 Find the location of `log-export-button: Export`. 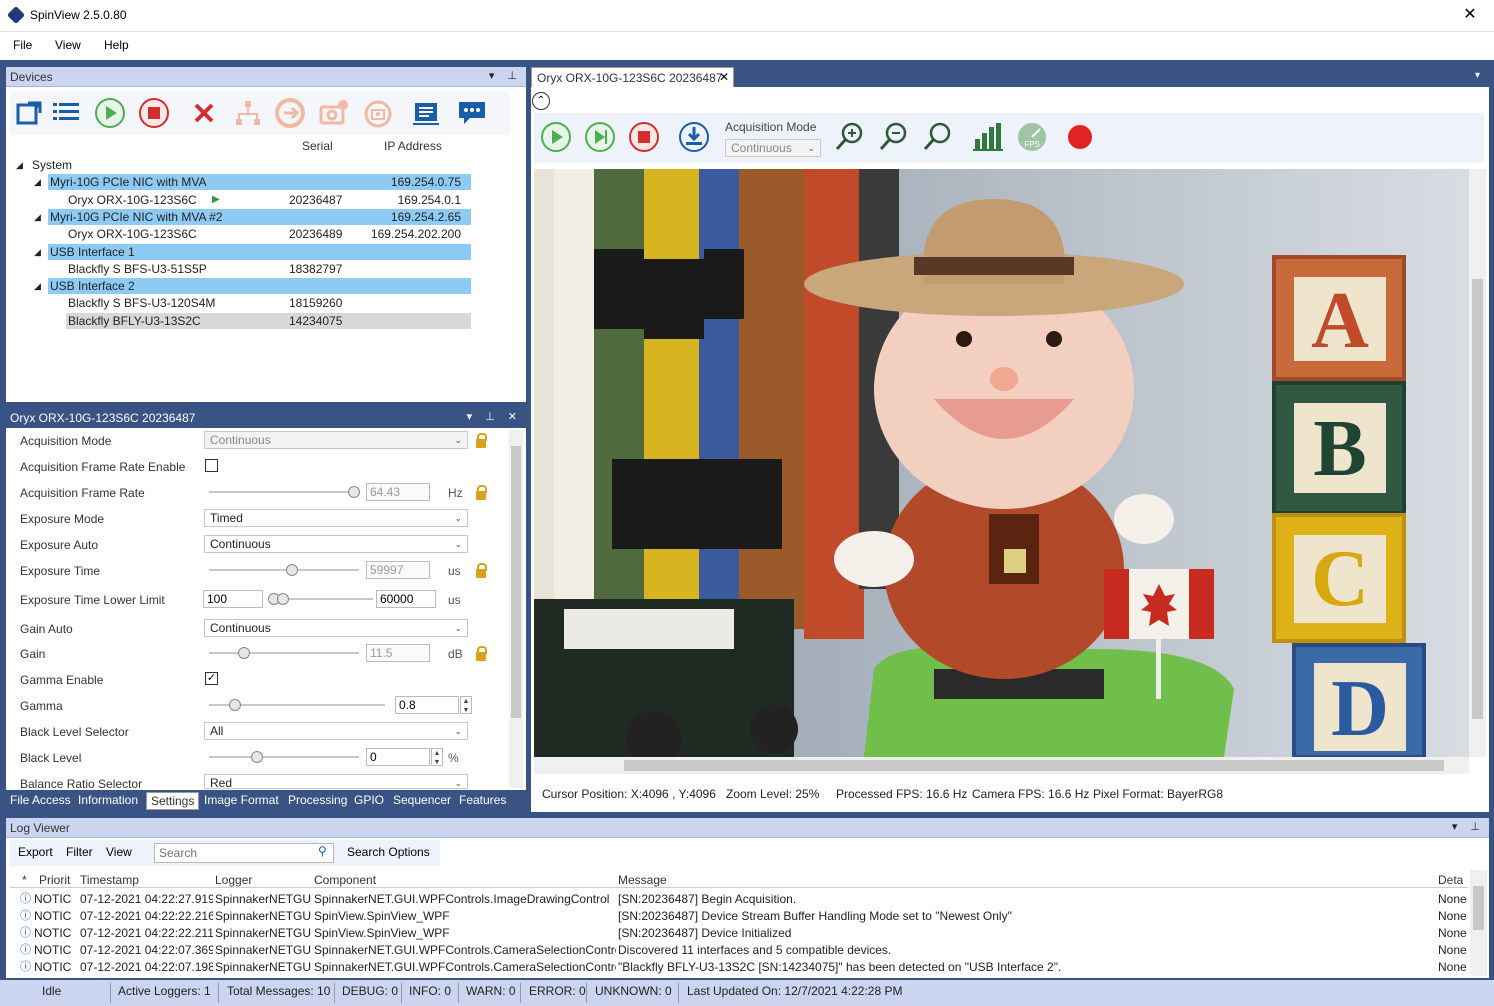

log-export-button: Export is located at coordinates (35, 852).